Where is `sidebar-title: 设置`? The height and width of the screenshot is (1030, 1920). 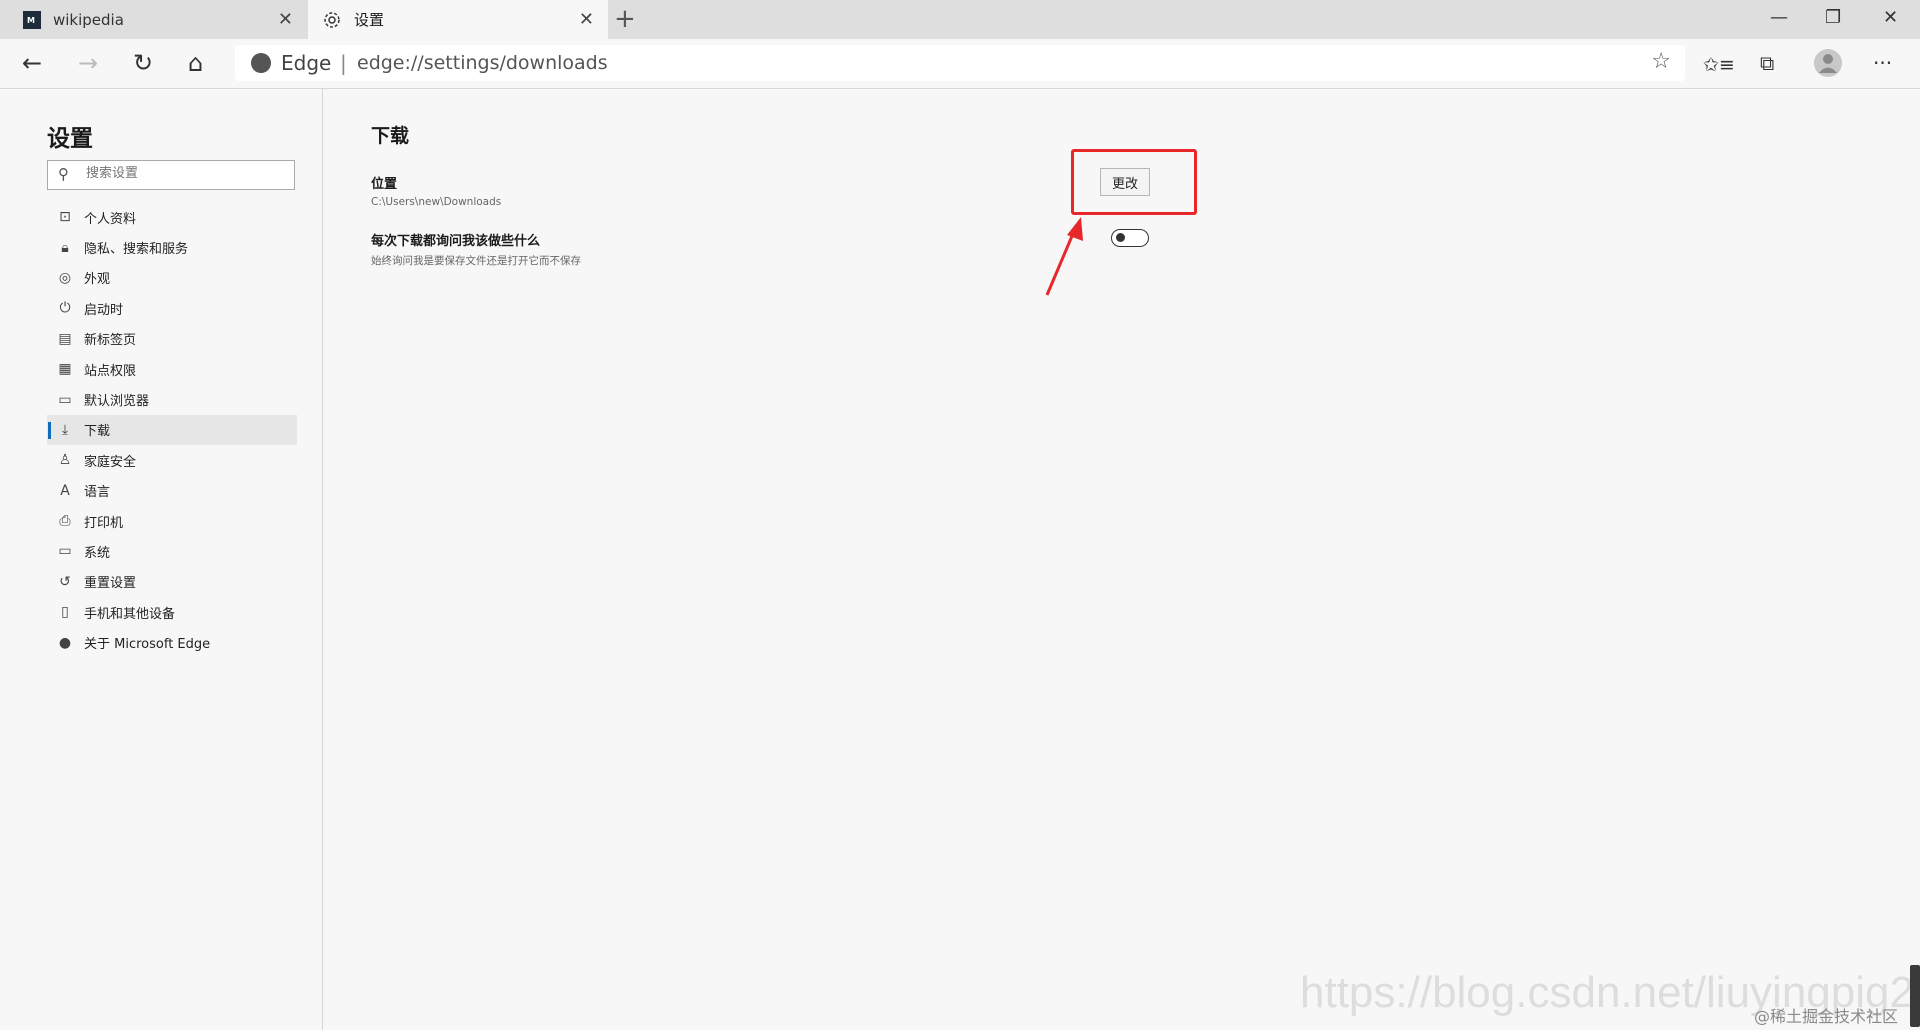
sidebar-title: 设置 is located at coordinates (70, 139).